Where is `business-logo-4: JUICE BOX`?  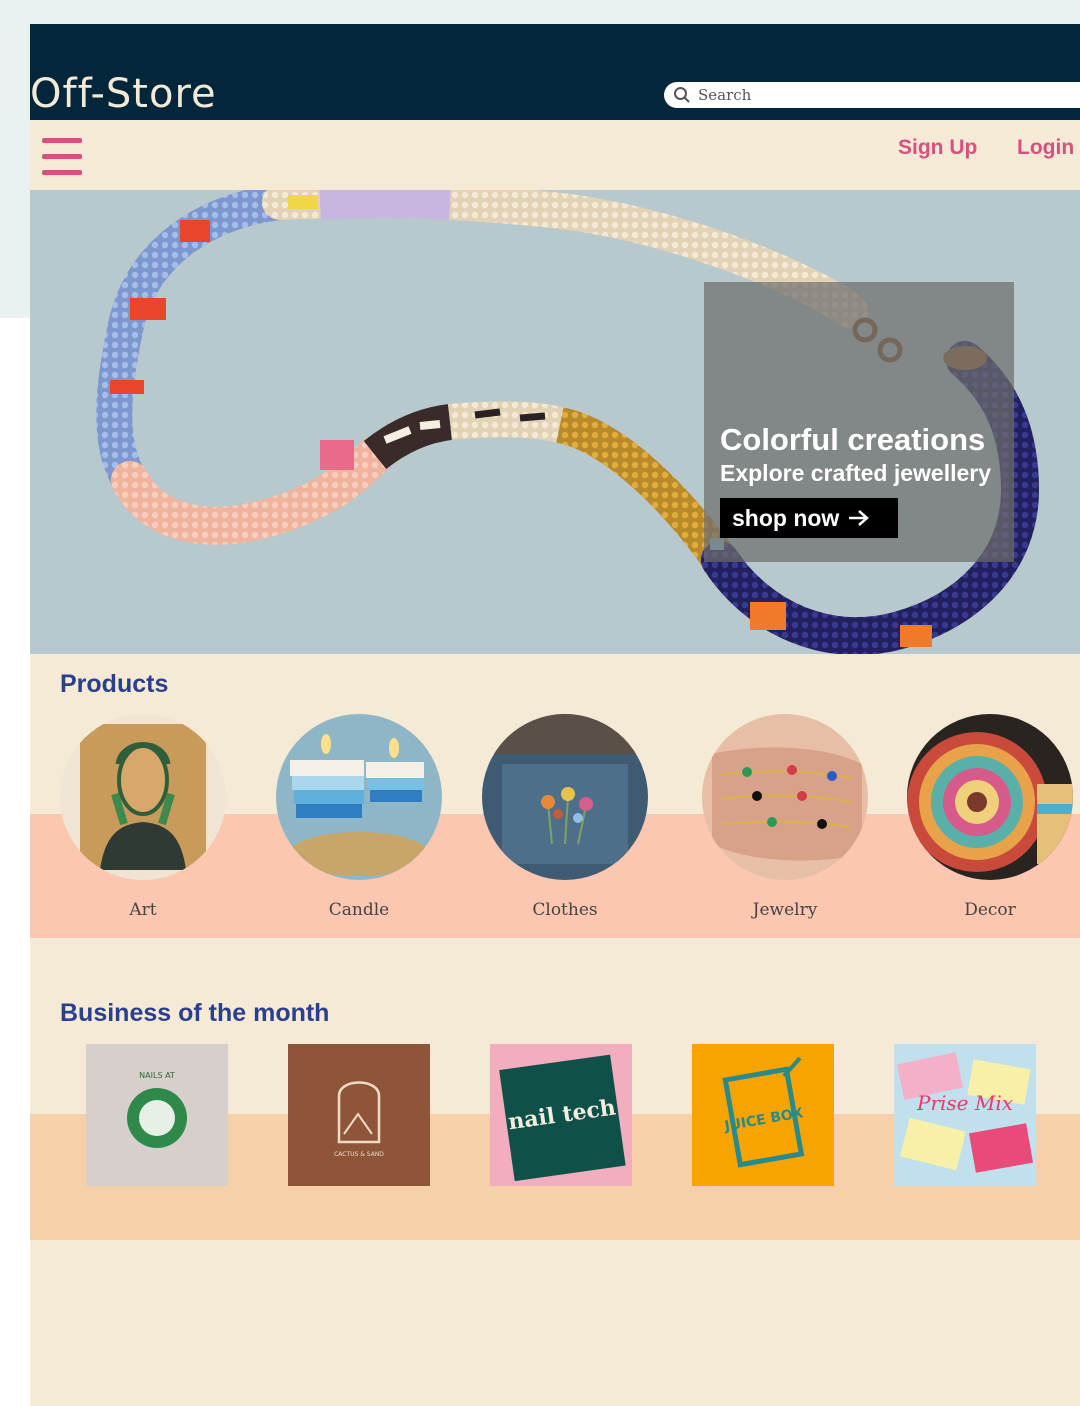 business-logo-4: JUICE BOX is located at coordinates (763, 1115).